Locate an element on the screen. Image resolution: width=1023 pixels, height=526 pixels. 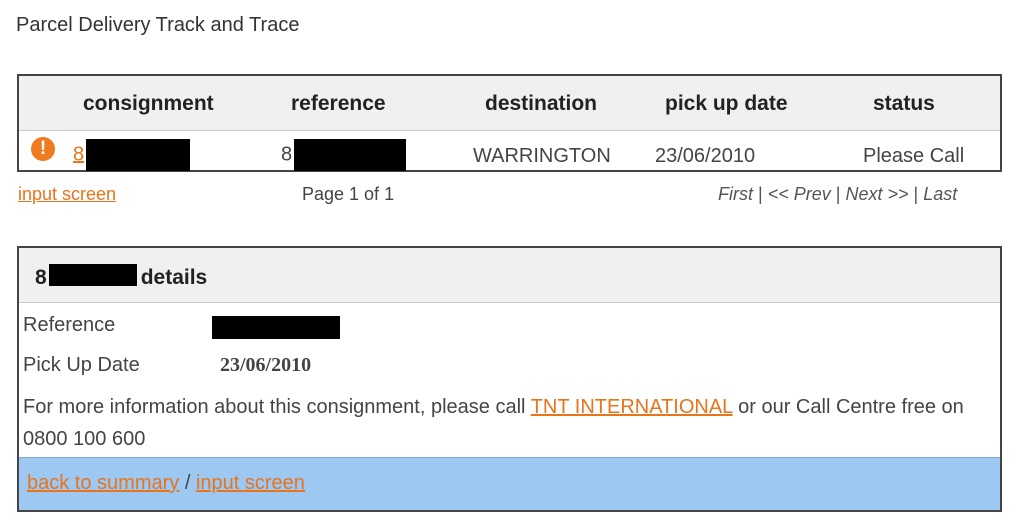
reference-cell: 8 is located at coordinates (344, 155).